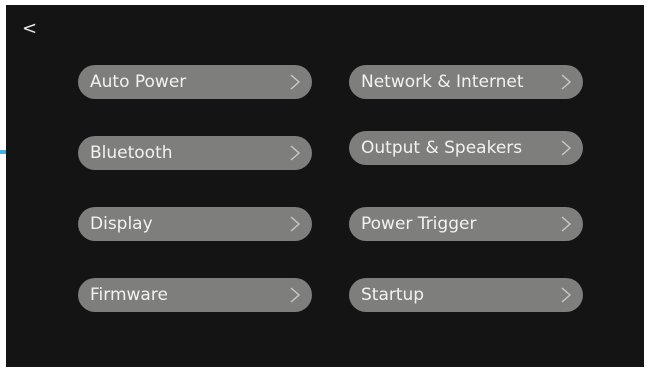 This screenshot has width=648, height=369. I want to click on display-label: Display, so click(121, 224).